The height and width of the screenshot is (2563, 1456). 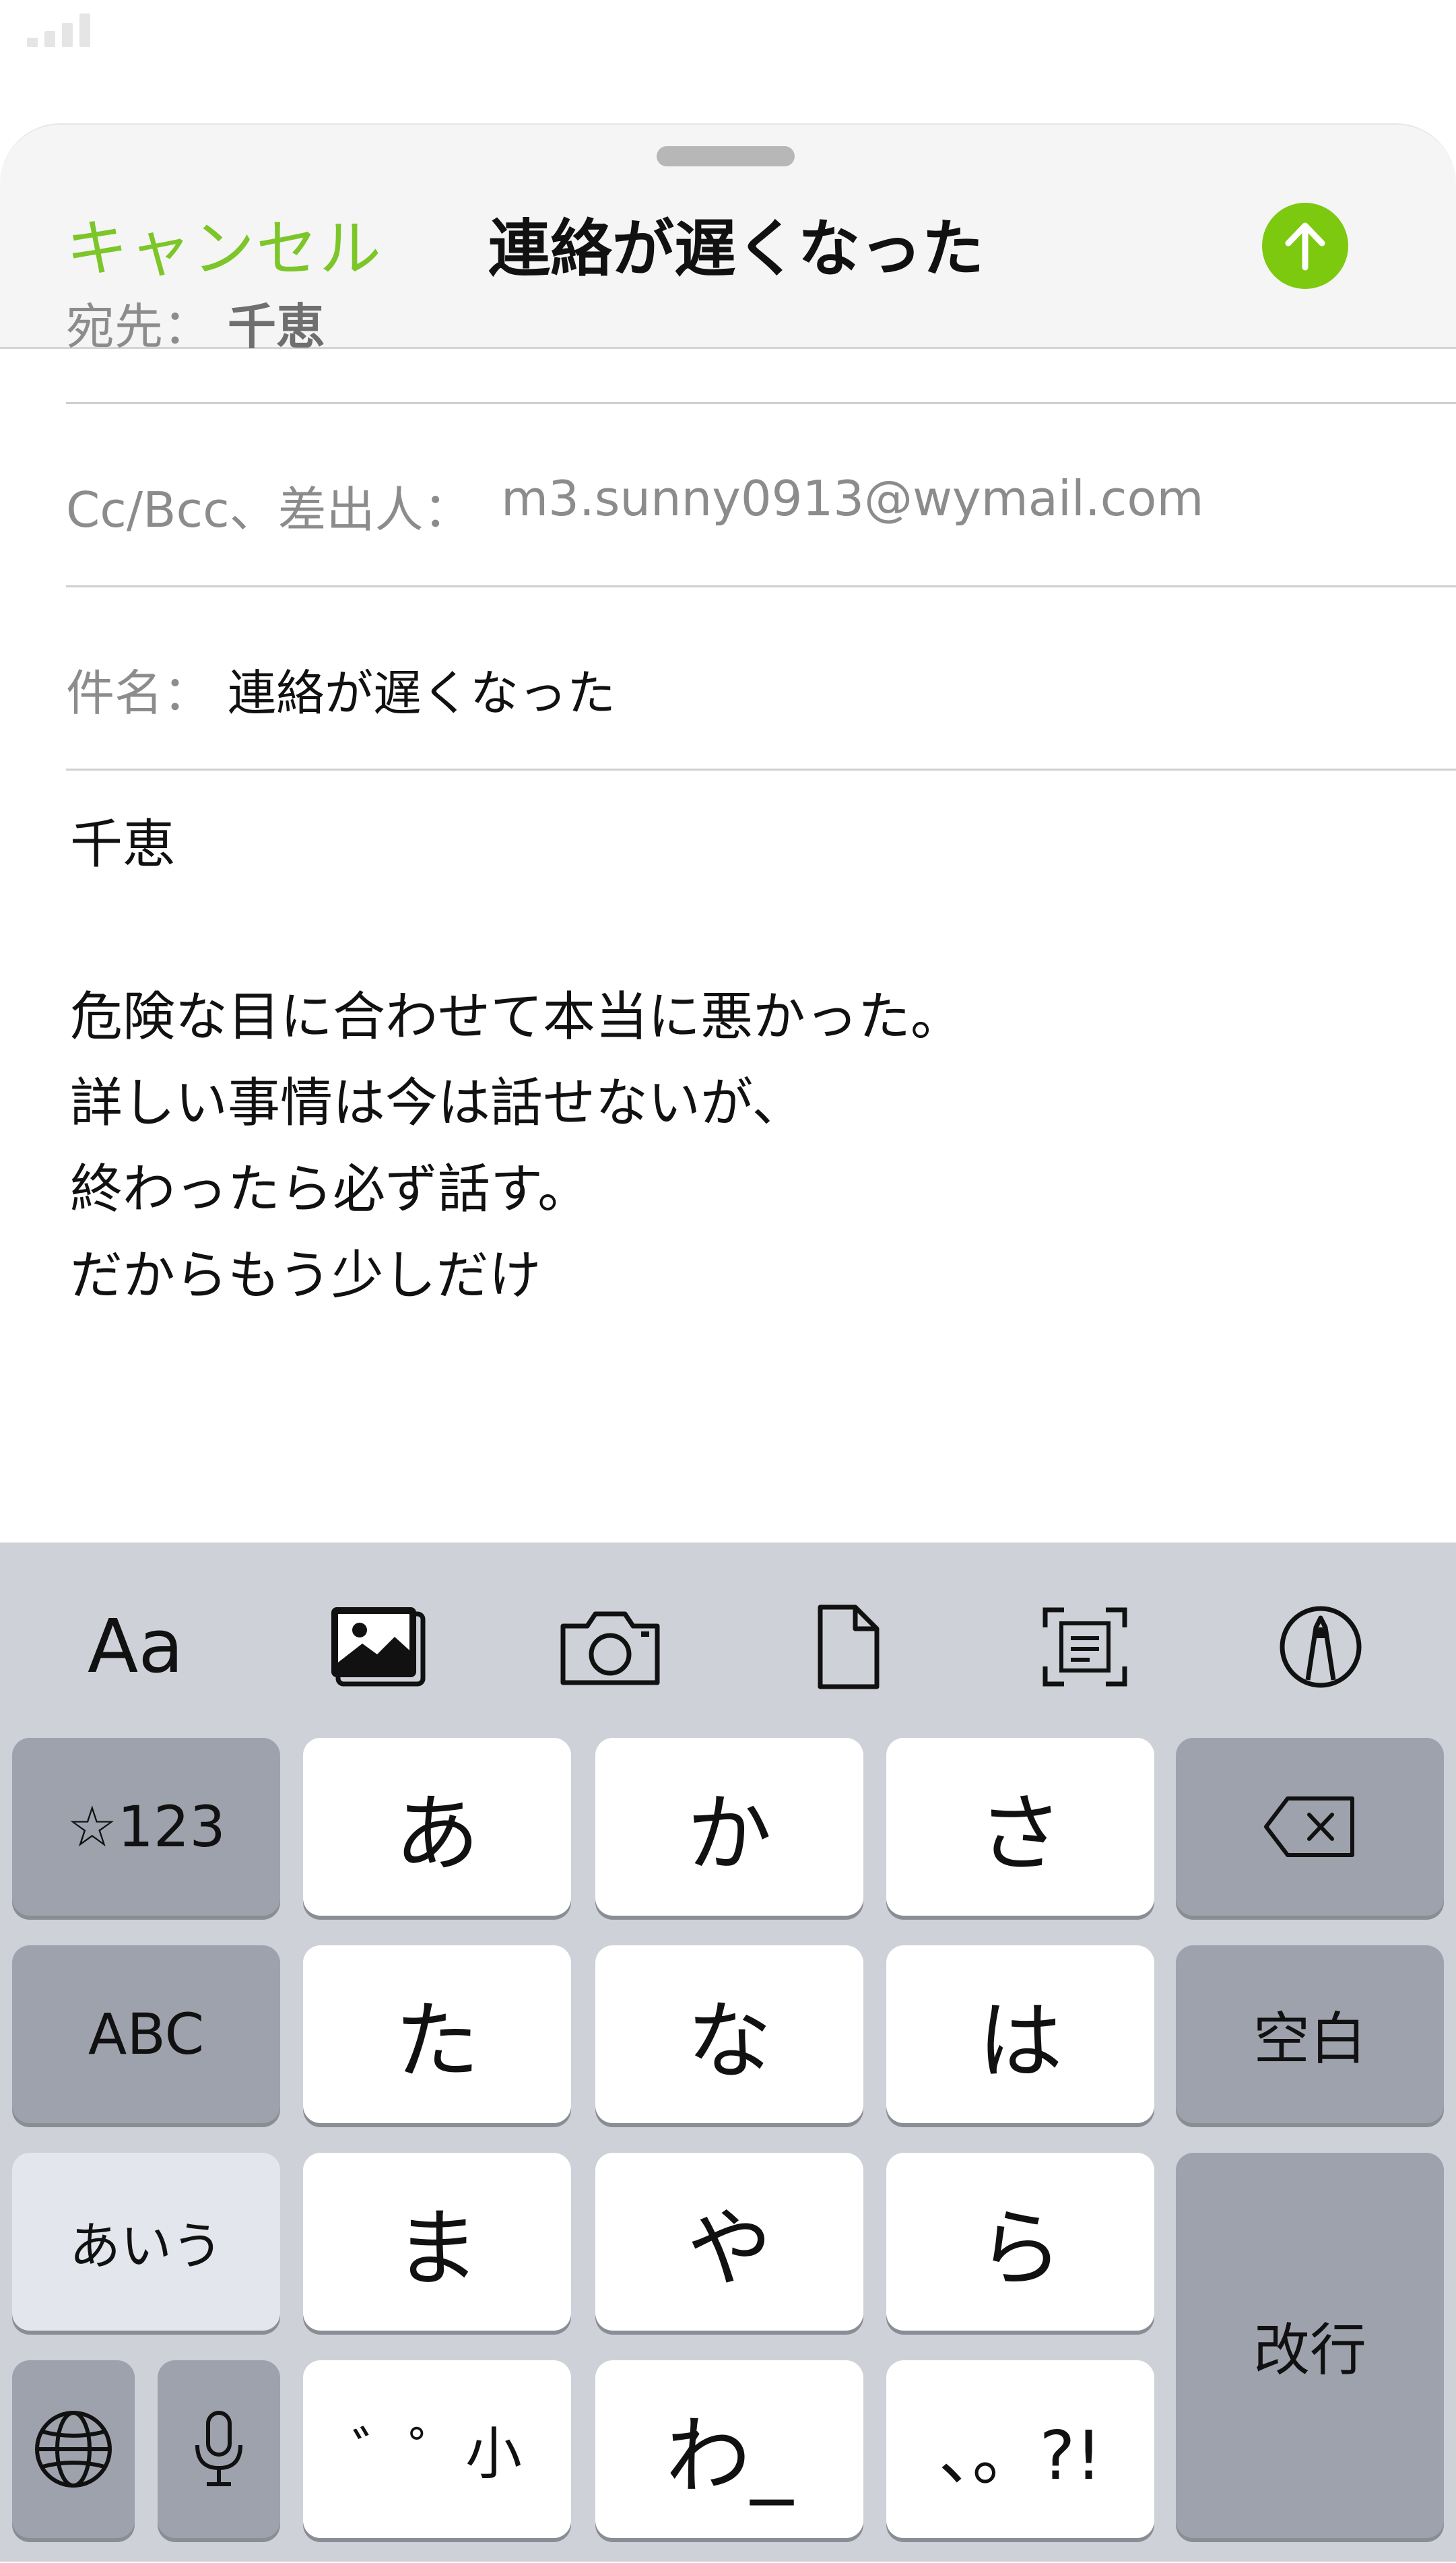 I want to click on camera-icon, so click(x=611, y=1647).